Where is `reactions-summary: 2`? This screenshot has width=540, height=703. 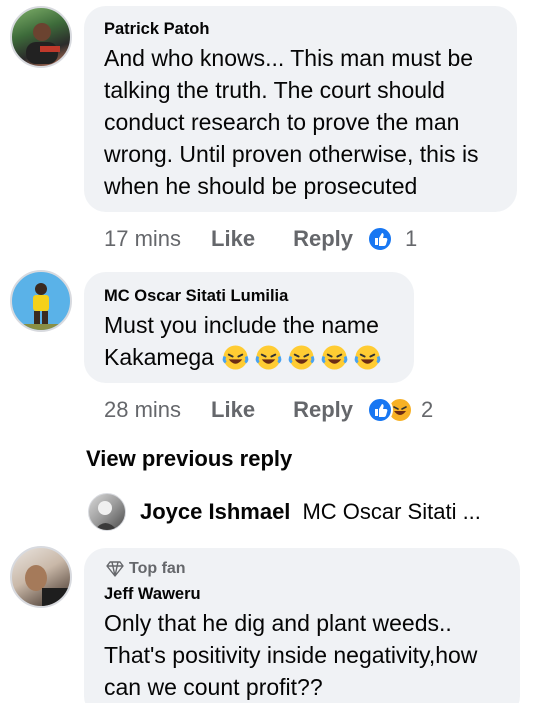
reactions-summary: 2 is located at coordinates (400, 410).